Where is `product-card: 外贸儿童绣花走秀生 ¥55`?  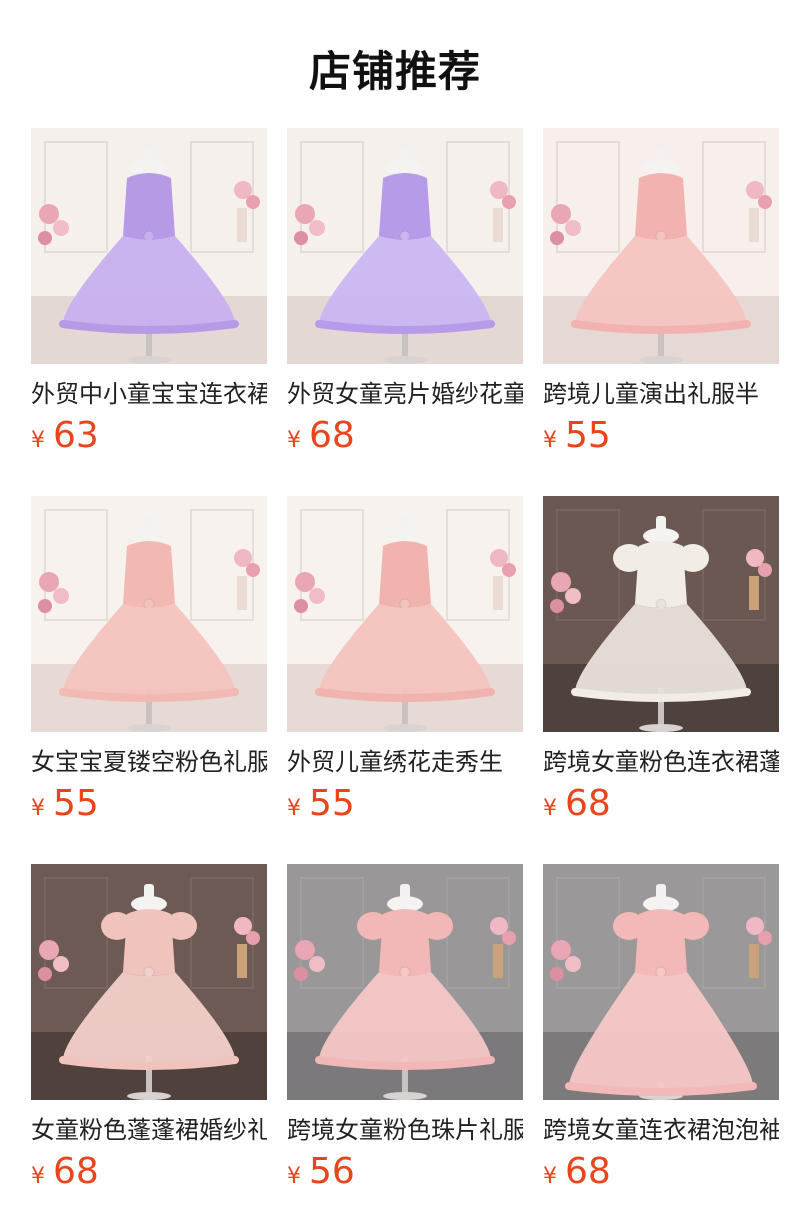
product-card: 外贸儿童绣花走秀生 ¥55 is located at coordinates (405, 680).